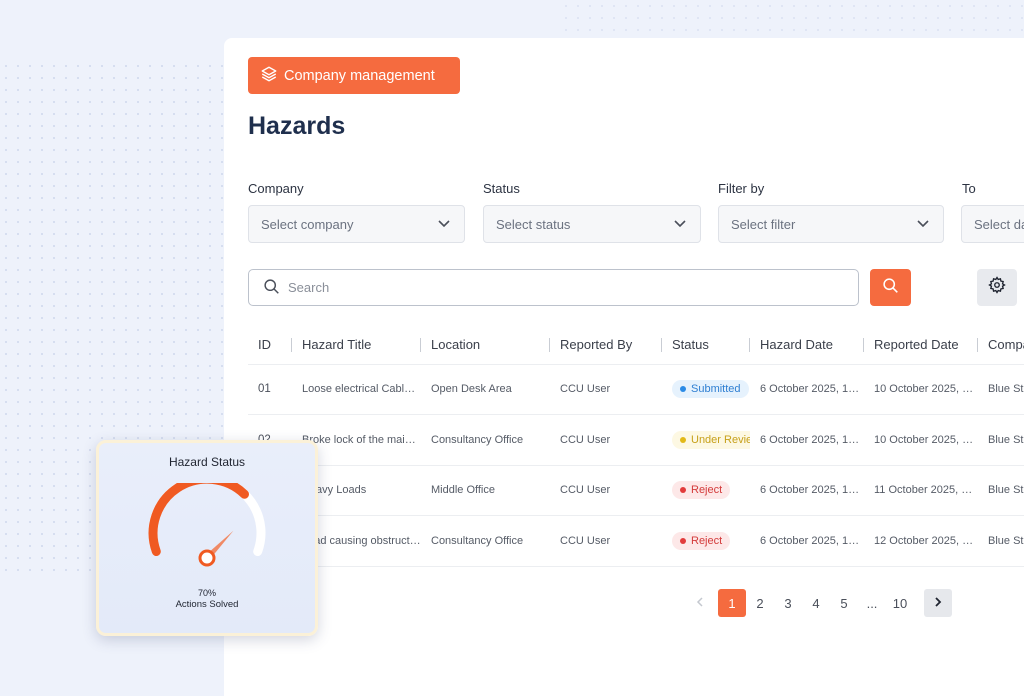  I want to click on status-badge: Under Review, so click(711, 439).